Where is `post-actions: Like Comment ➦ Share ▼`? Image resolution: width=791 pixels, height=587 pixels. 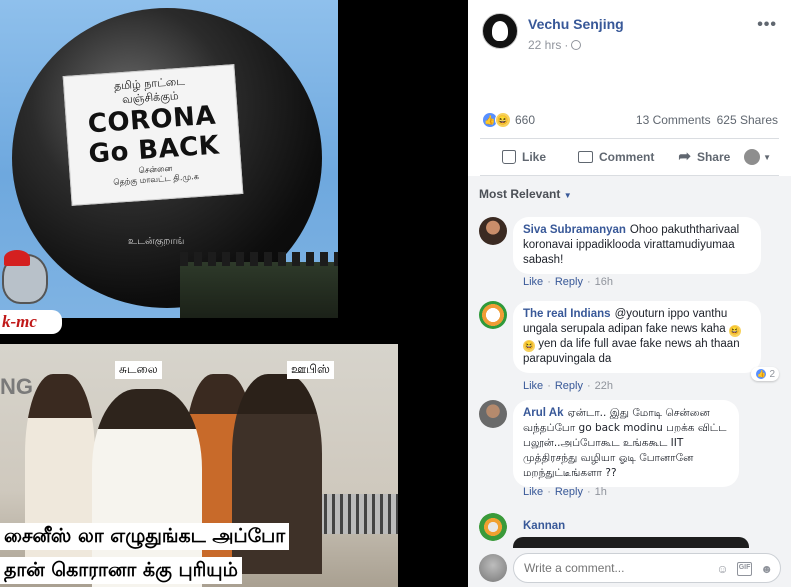
post-actions: Like Comment ➦ Share ▼ is located at coordinates (629, 157).